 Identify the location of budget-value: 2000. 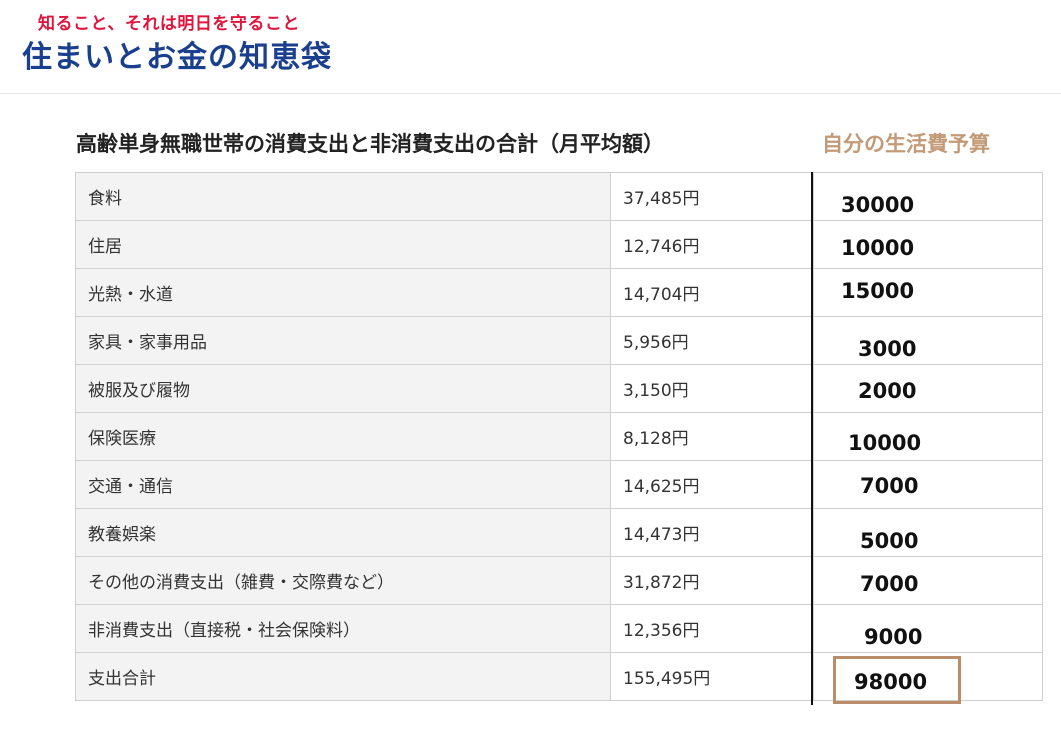
(887, 391).